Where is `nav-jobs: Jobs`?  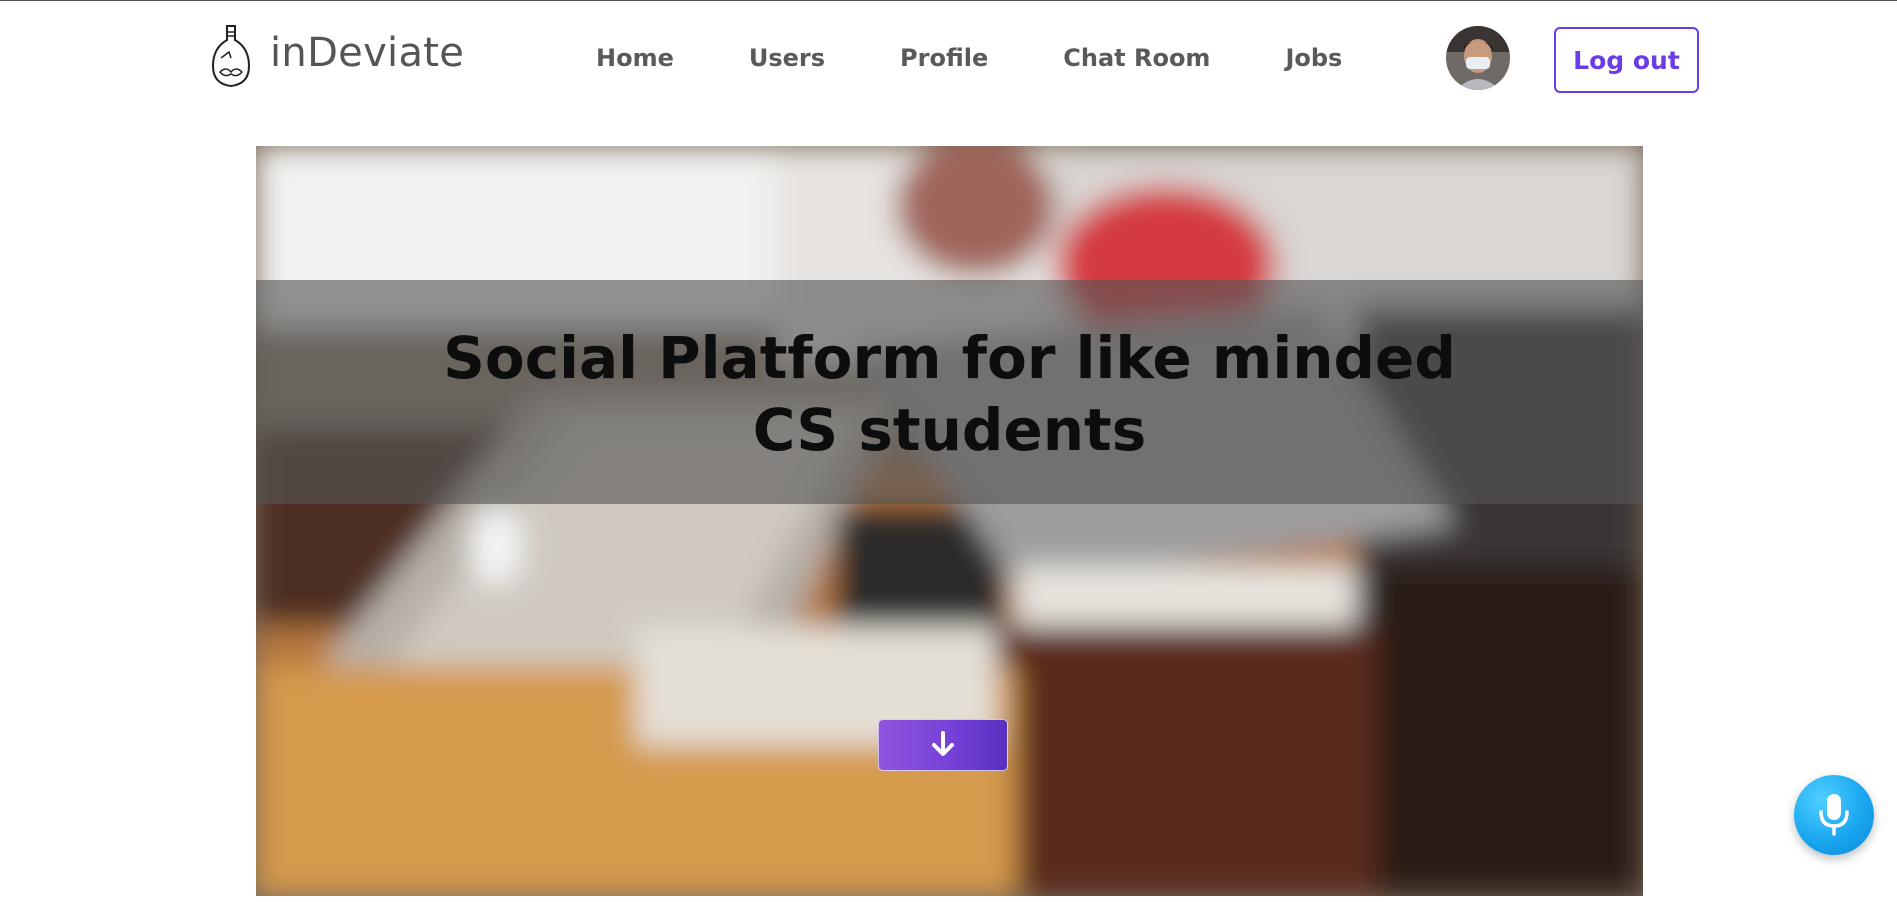
nav-jobs: Jobs is located at coordinates (1313, 58).